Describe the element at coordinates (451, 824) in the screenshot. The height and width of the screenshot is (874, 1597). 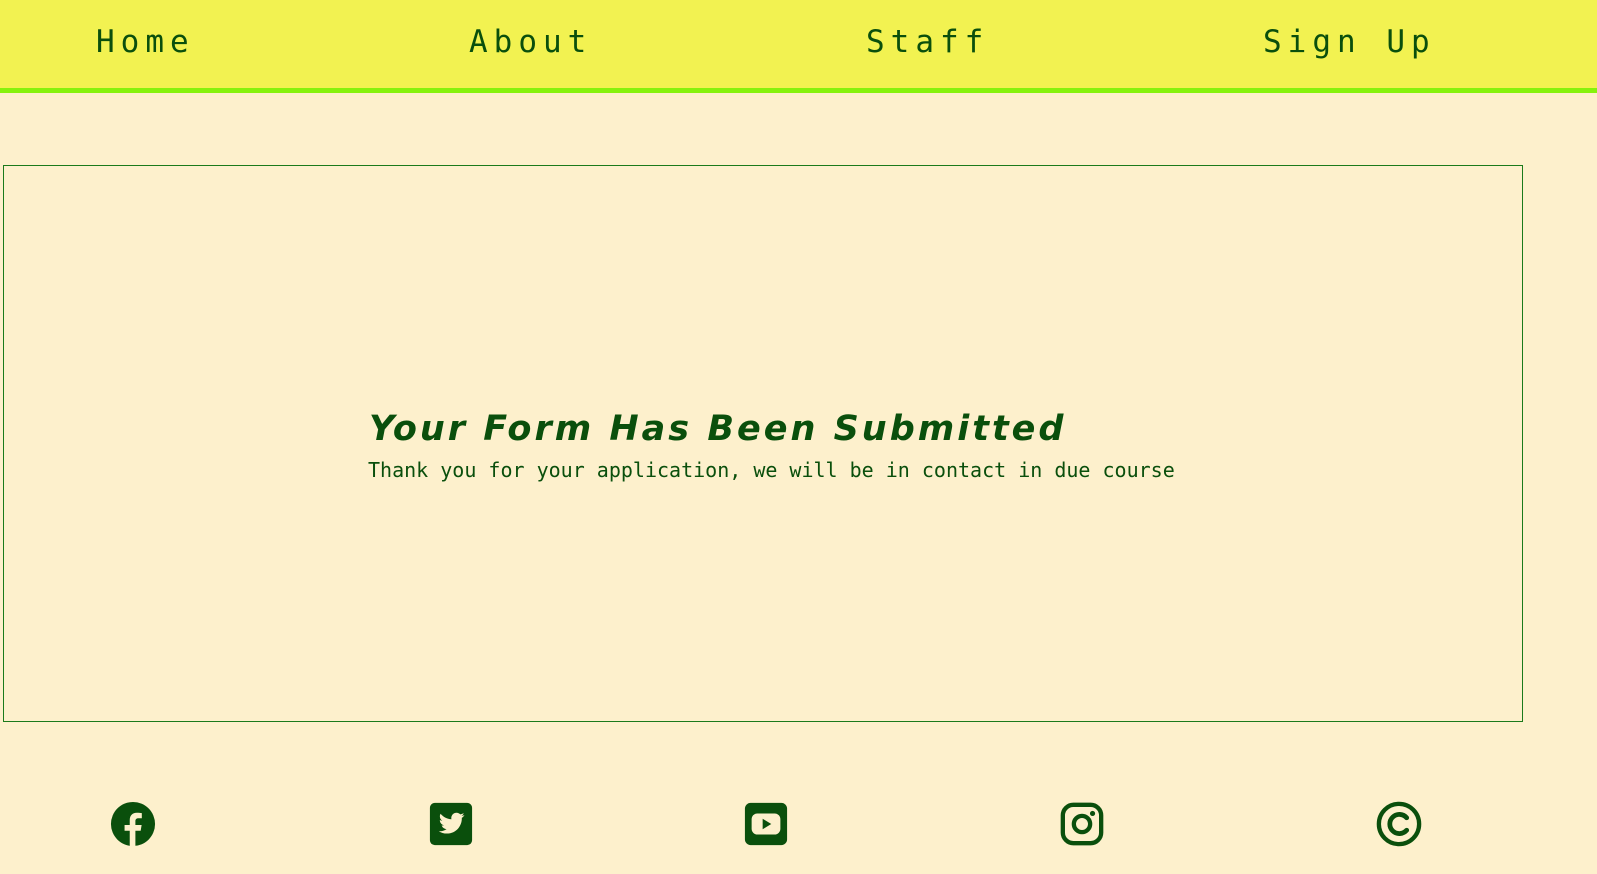
I see `twitter-icon` at that location.